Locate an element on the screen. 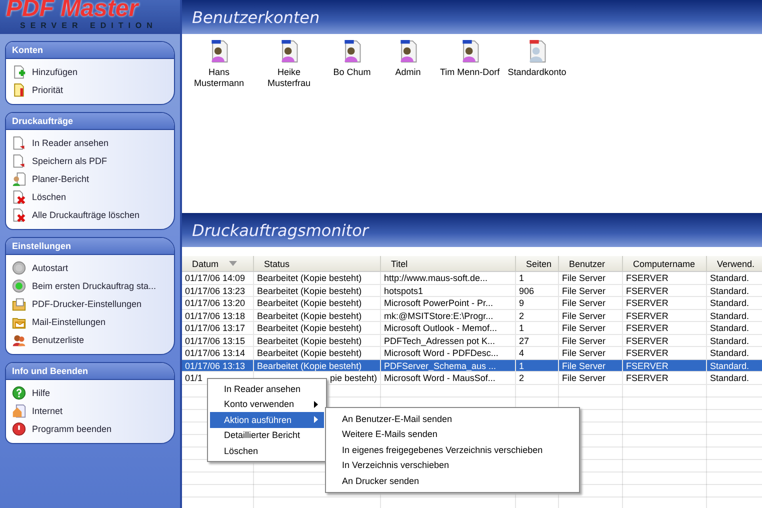  section-title: Druckauftragsmonitor is located at coordinates (280, 230).